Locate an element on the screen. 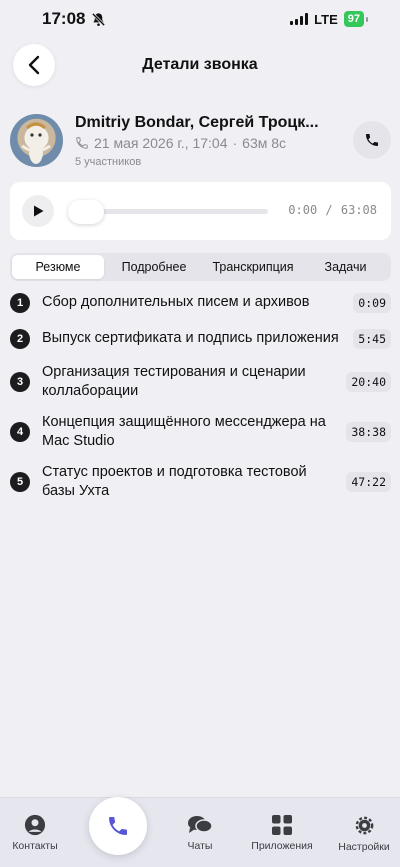 This screenshot has width=400, height=867. tab-details: Подробнее is located at coordinates (154, 267).